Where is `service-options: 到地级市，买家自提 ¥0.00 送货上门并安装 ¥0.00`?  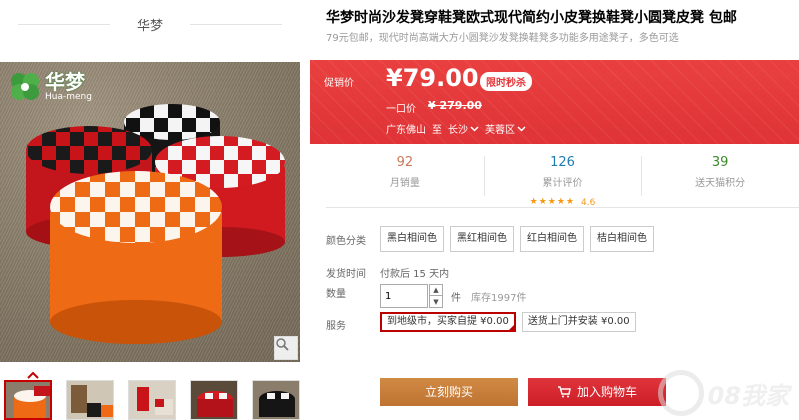 service-options: 到地级市，买家自提 ¥0.00 送货上门并安装 ¥0.00 is located at coordinates (508, 322).